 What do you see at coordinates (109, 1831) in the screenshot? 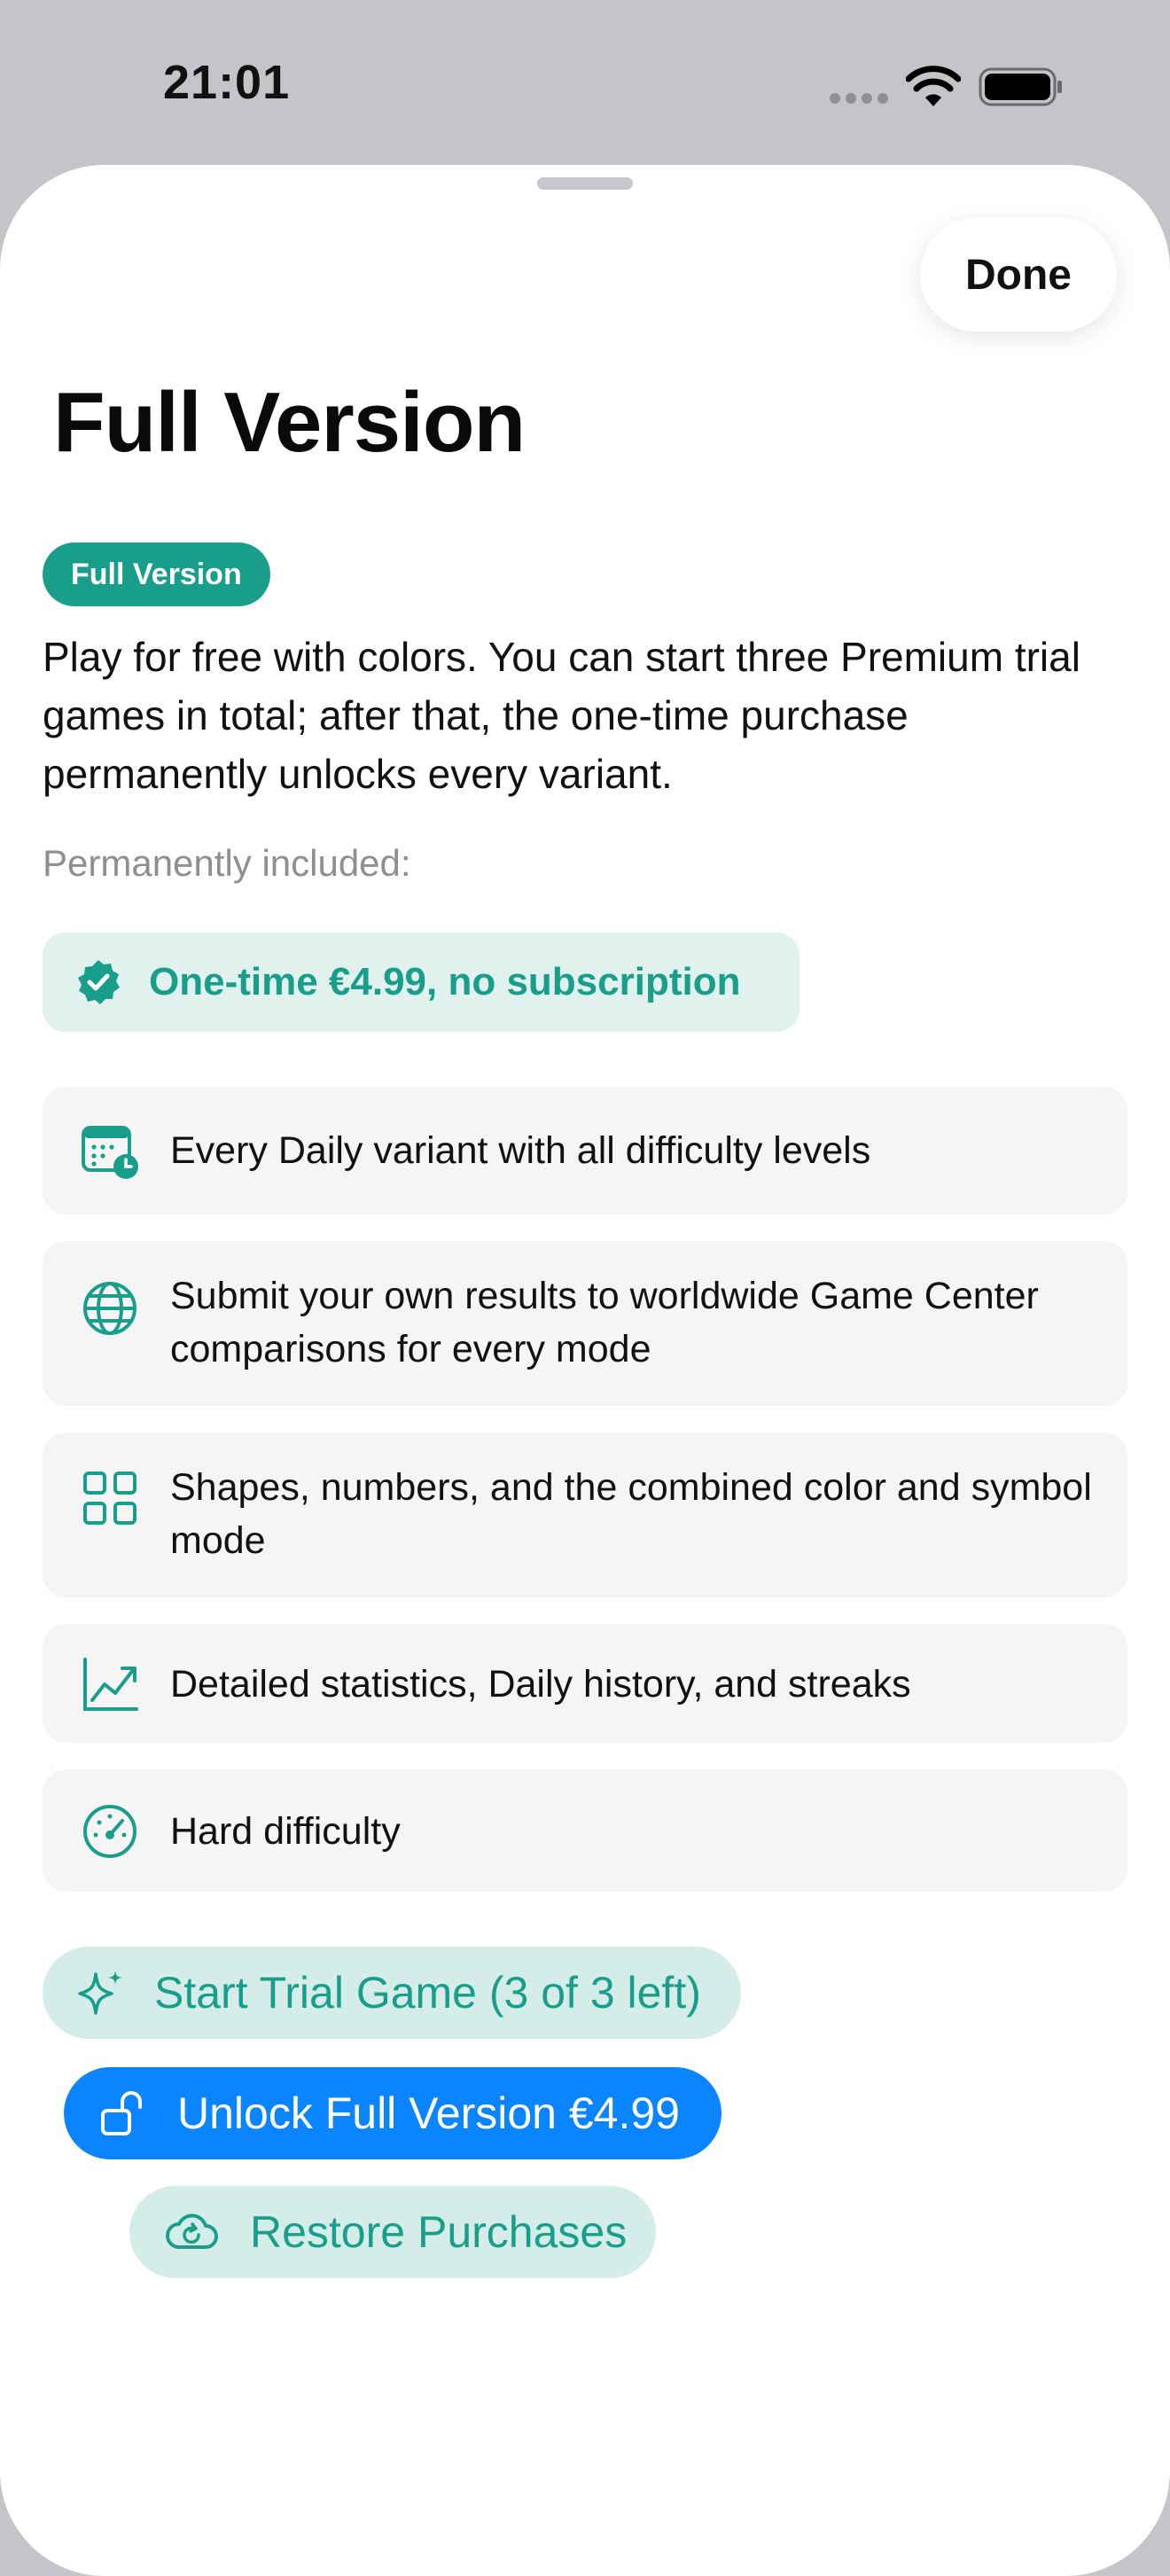
I see `gauge-icon` at bounding box center [109, 1831].